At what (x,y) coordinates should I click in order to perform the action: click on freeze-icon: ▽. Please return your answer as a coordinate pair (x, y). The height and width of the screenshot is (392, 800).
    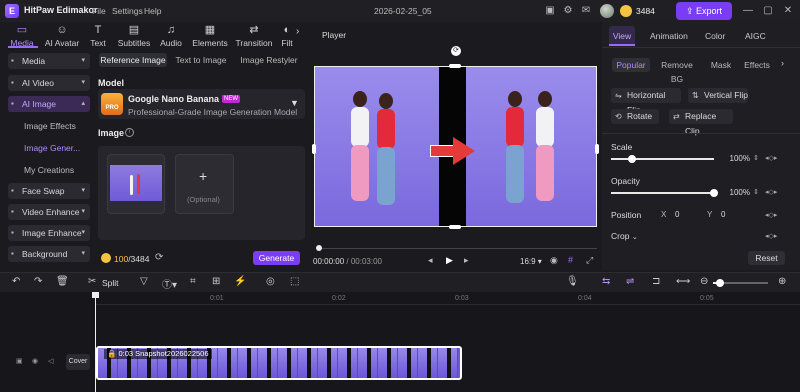
    Looking at the image, I should click on (144, 281).